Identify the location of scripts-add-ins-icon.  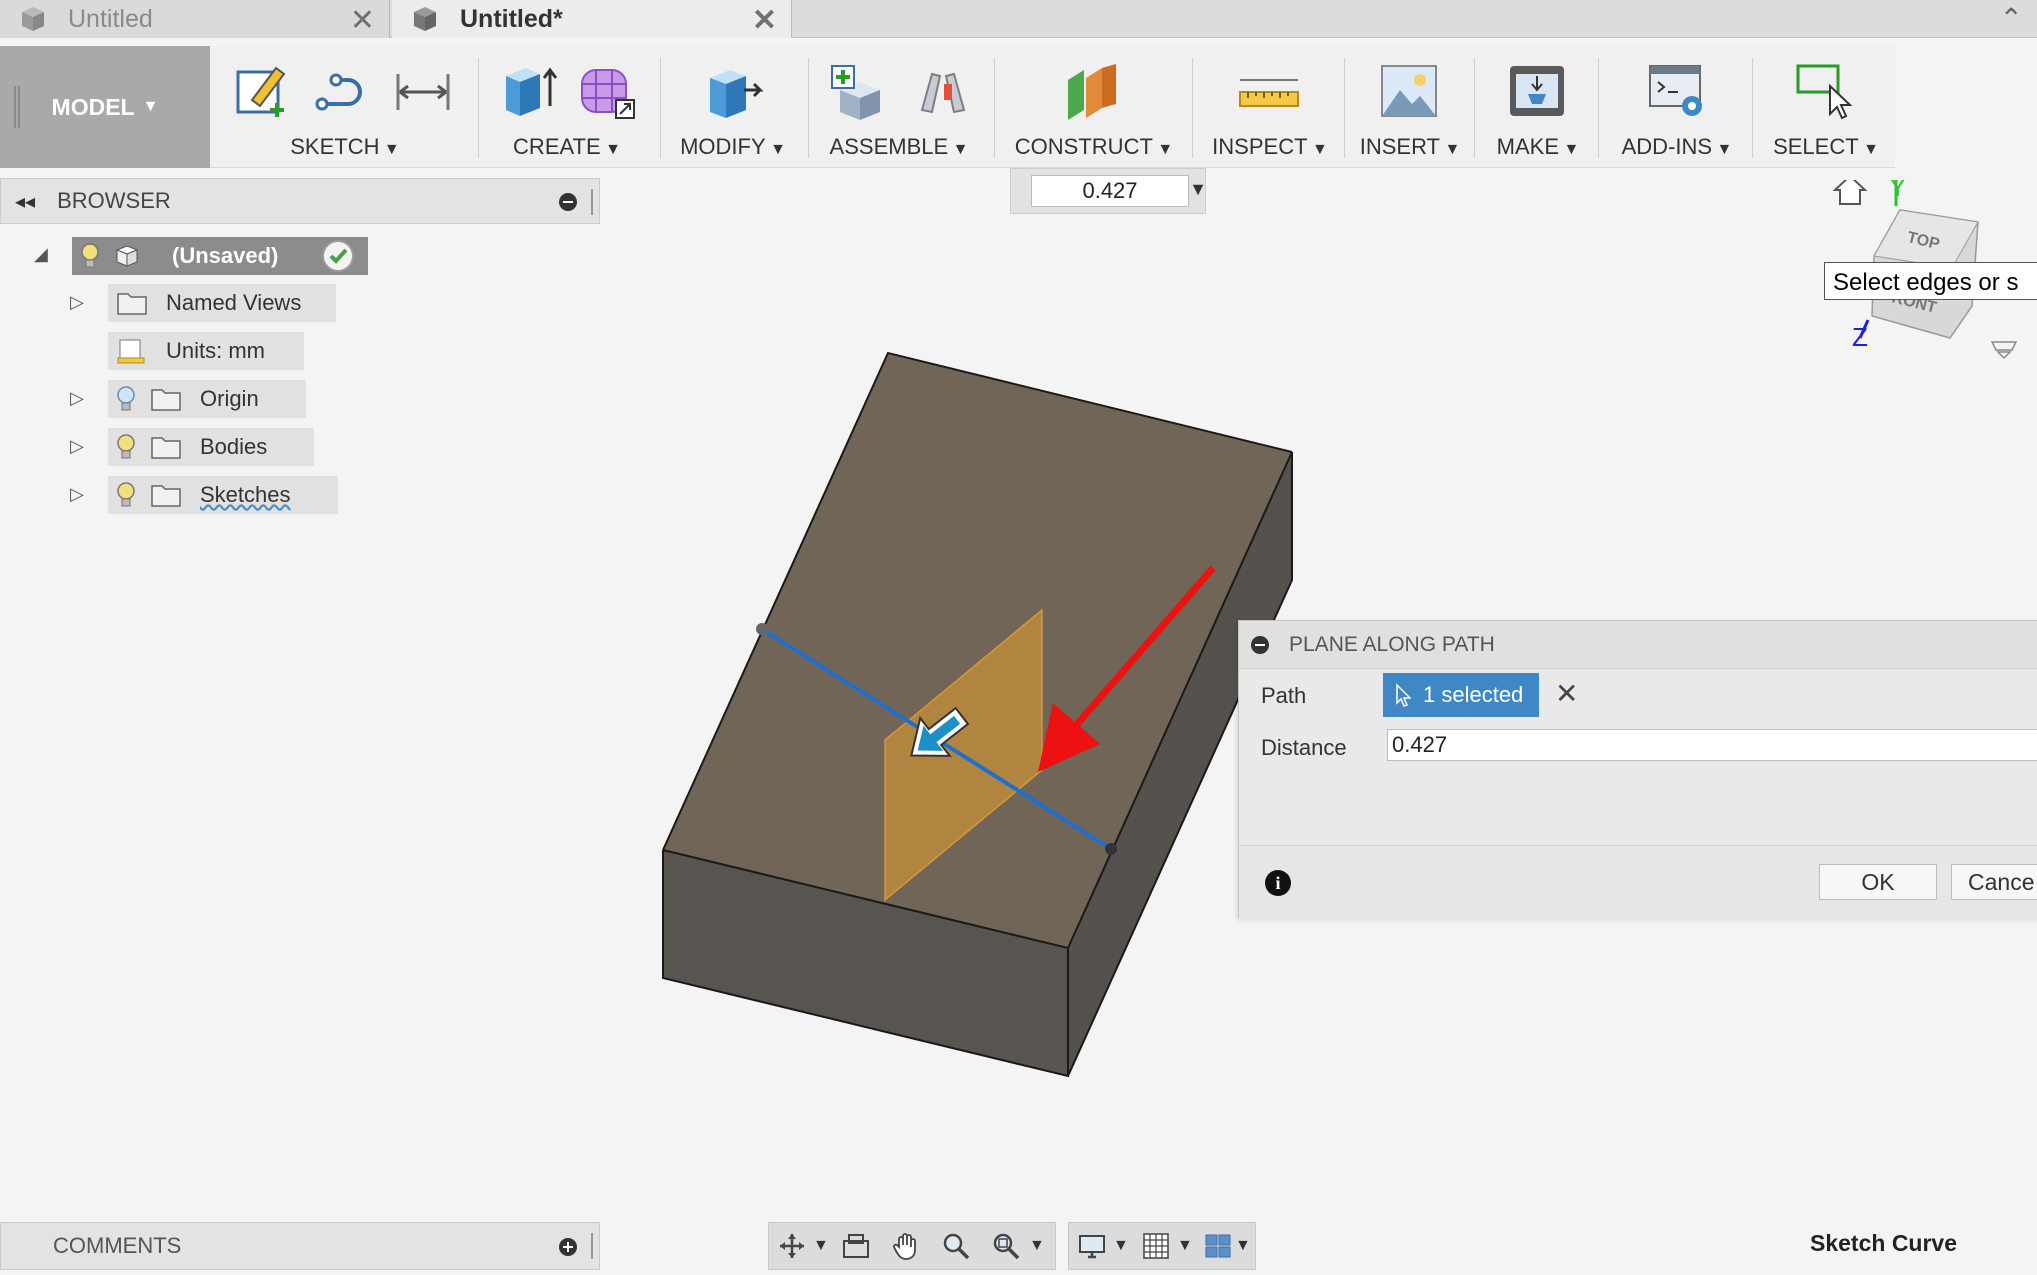
(1677, 91).